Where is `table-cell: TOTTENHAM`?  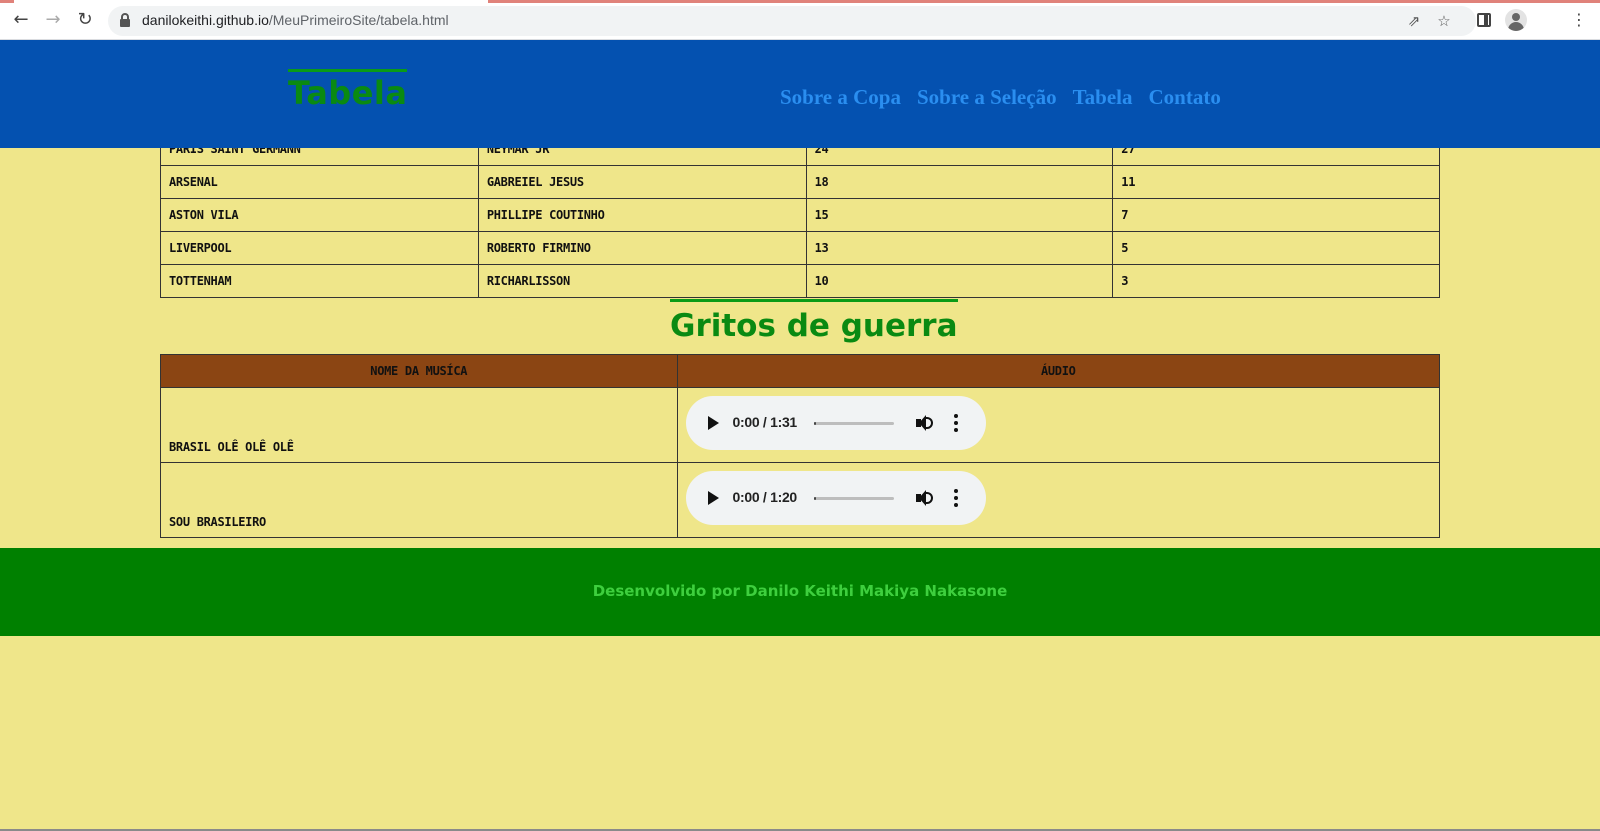
table-cell: TOTTENHAM is located at coordinates (319, 281).